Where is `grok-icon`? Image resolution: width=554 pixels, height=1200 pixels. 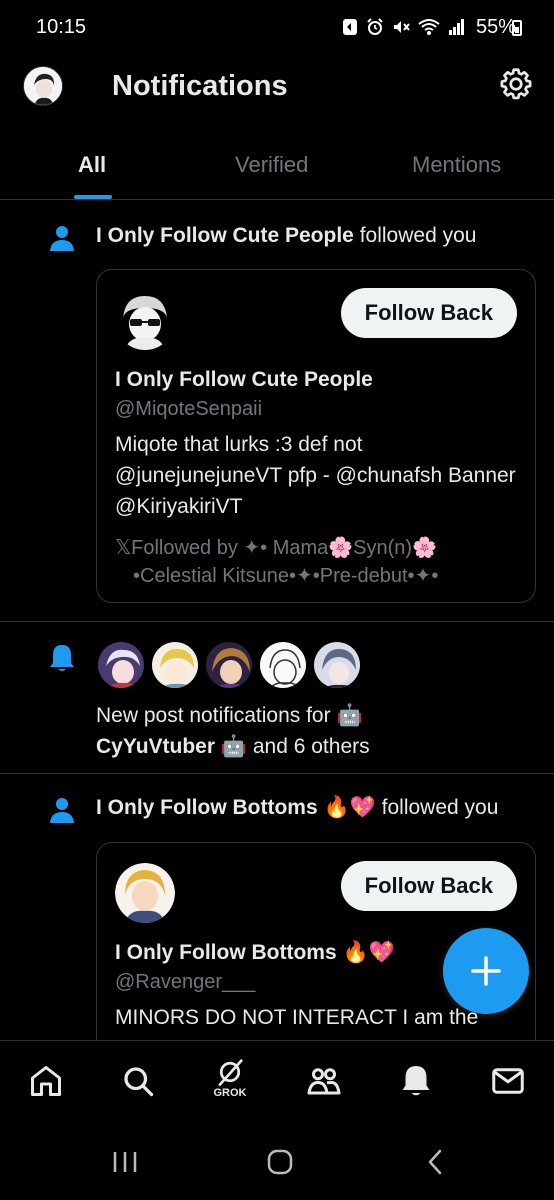
grok-icon is located at coordinates (230, 1072).